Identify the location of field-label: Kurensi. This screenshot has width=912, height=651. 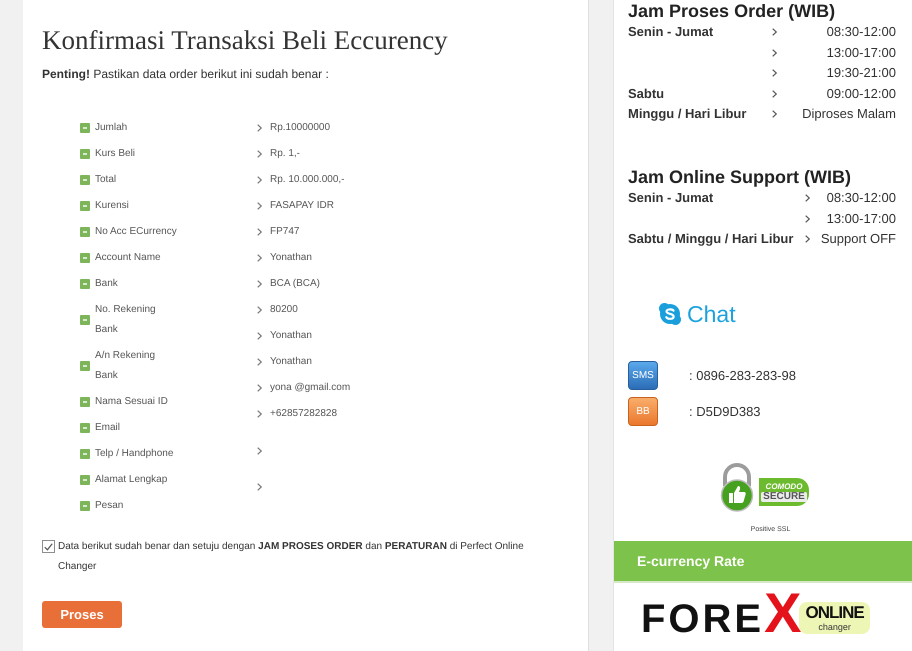
(112, 206).